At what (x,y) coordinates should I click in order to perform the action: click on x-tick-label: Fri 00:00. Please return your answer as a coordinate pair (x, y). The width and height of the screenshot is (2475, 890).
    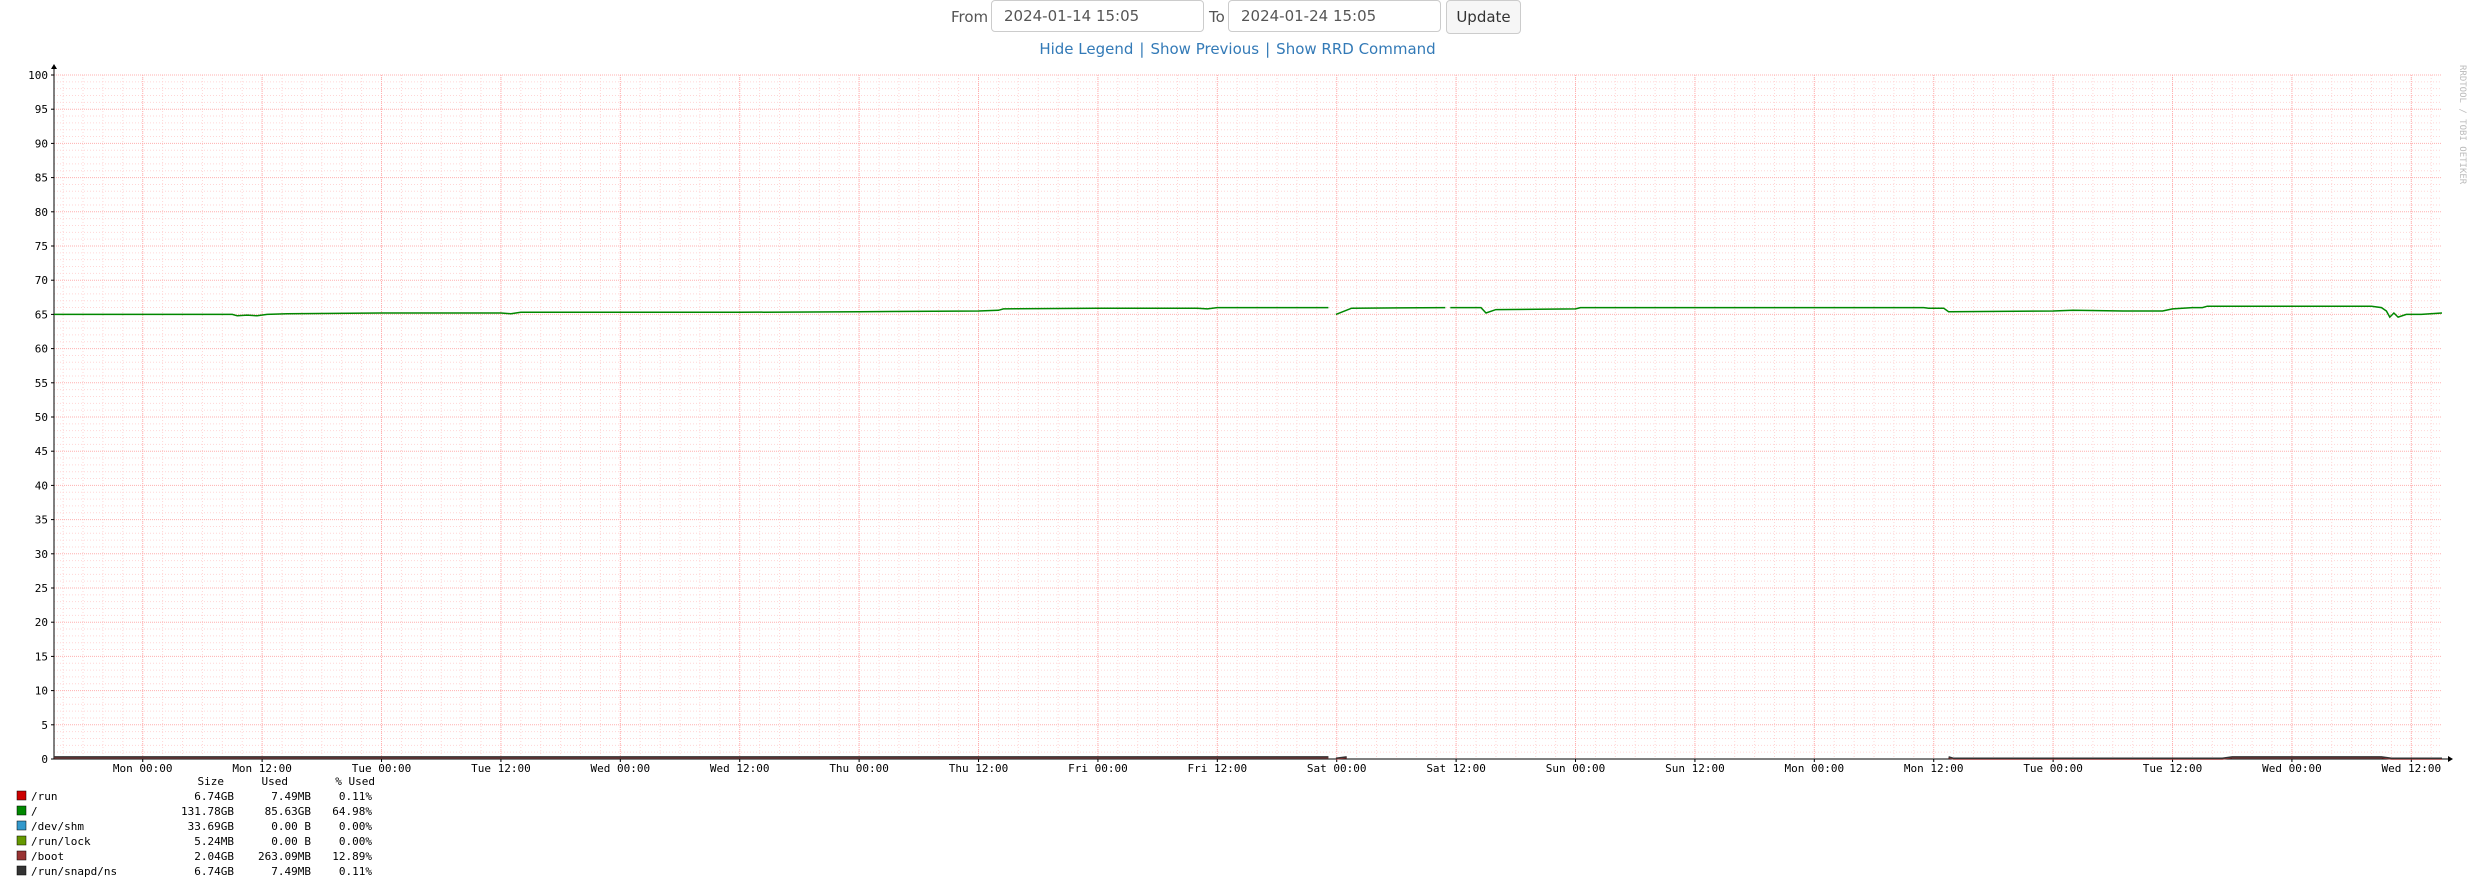
    Looking at the image, I should click on (1098, 768).